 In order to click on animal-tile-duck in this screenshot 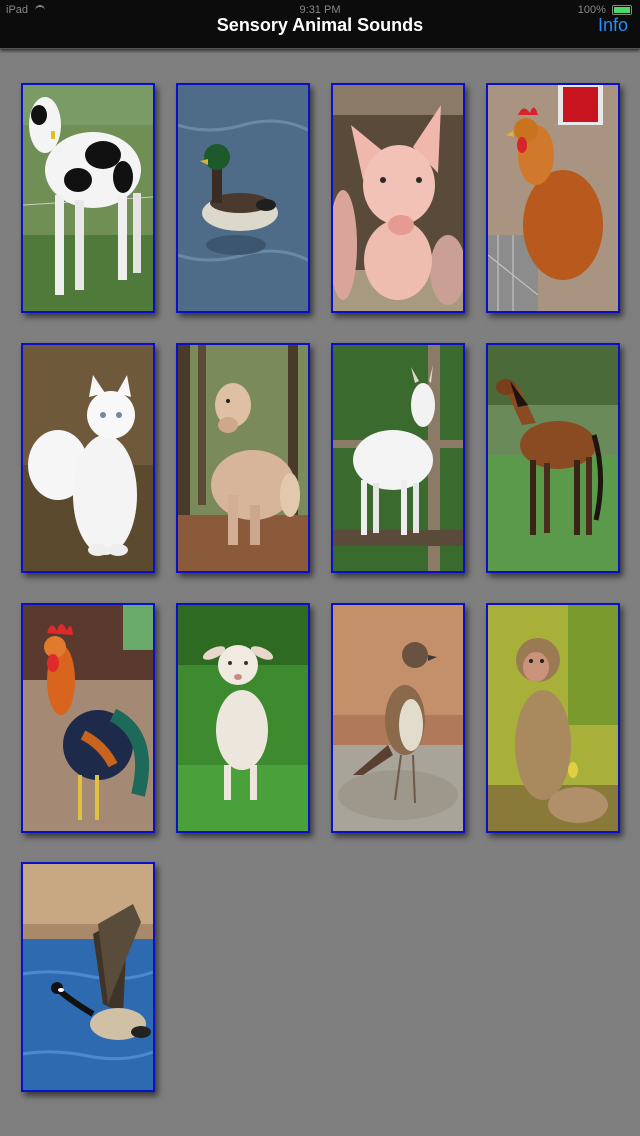, I will do `click(243, 198)`.